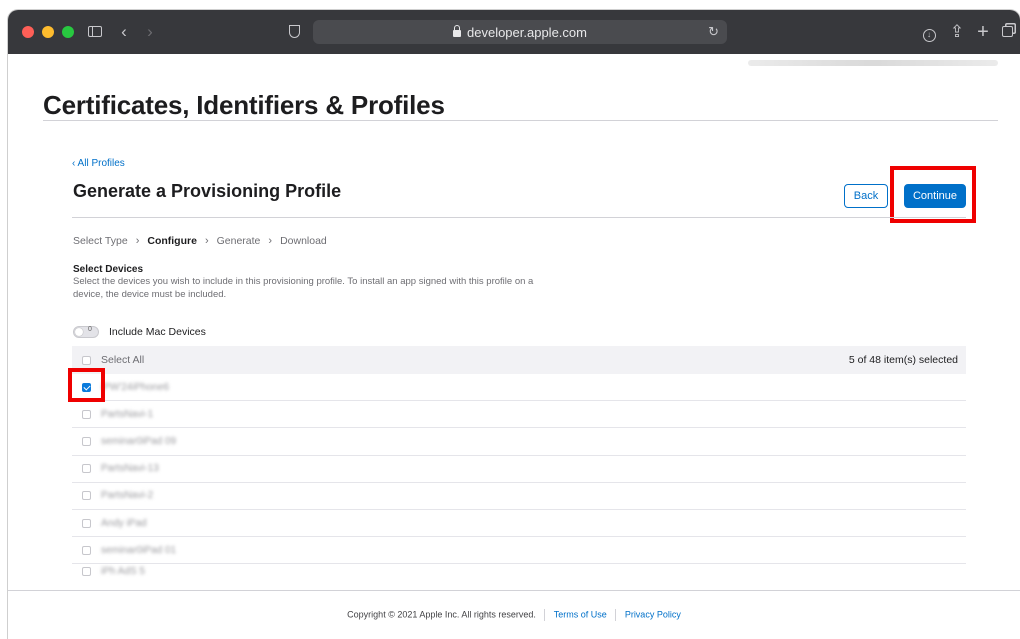 This screenshot has width=1020, height=639. I want to click on include-mac-row: 0 Include Mac Devices, so click(139, 332).